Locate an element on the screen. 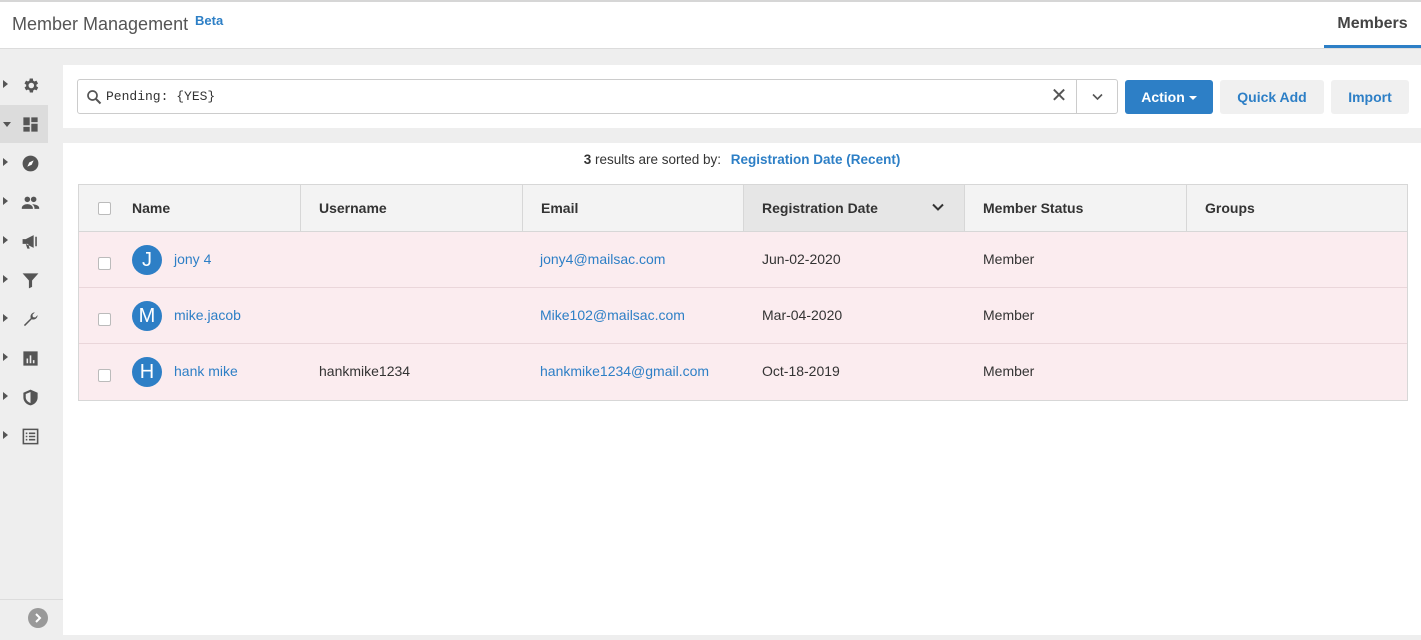  member-name-link: mike.jacob is located at coordinates (207, 316).